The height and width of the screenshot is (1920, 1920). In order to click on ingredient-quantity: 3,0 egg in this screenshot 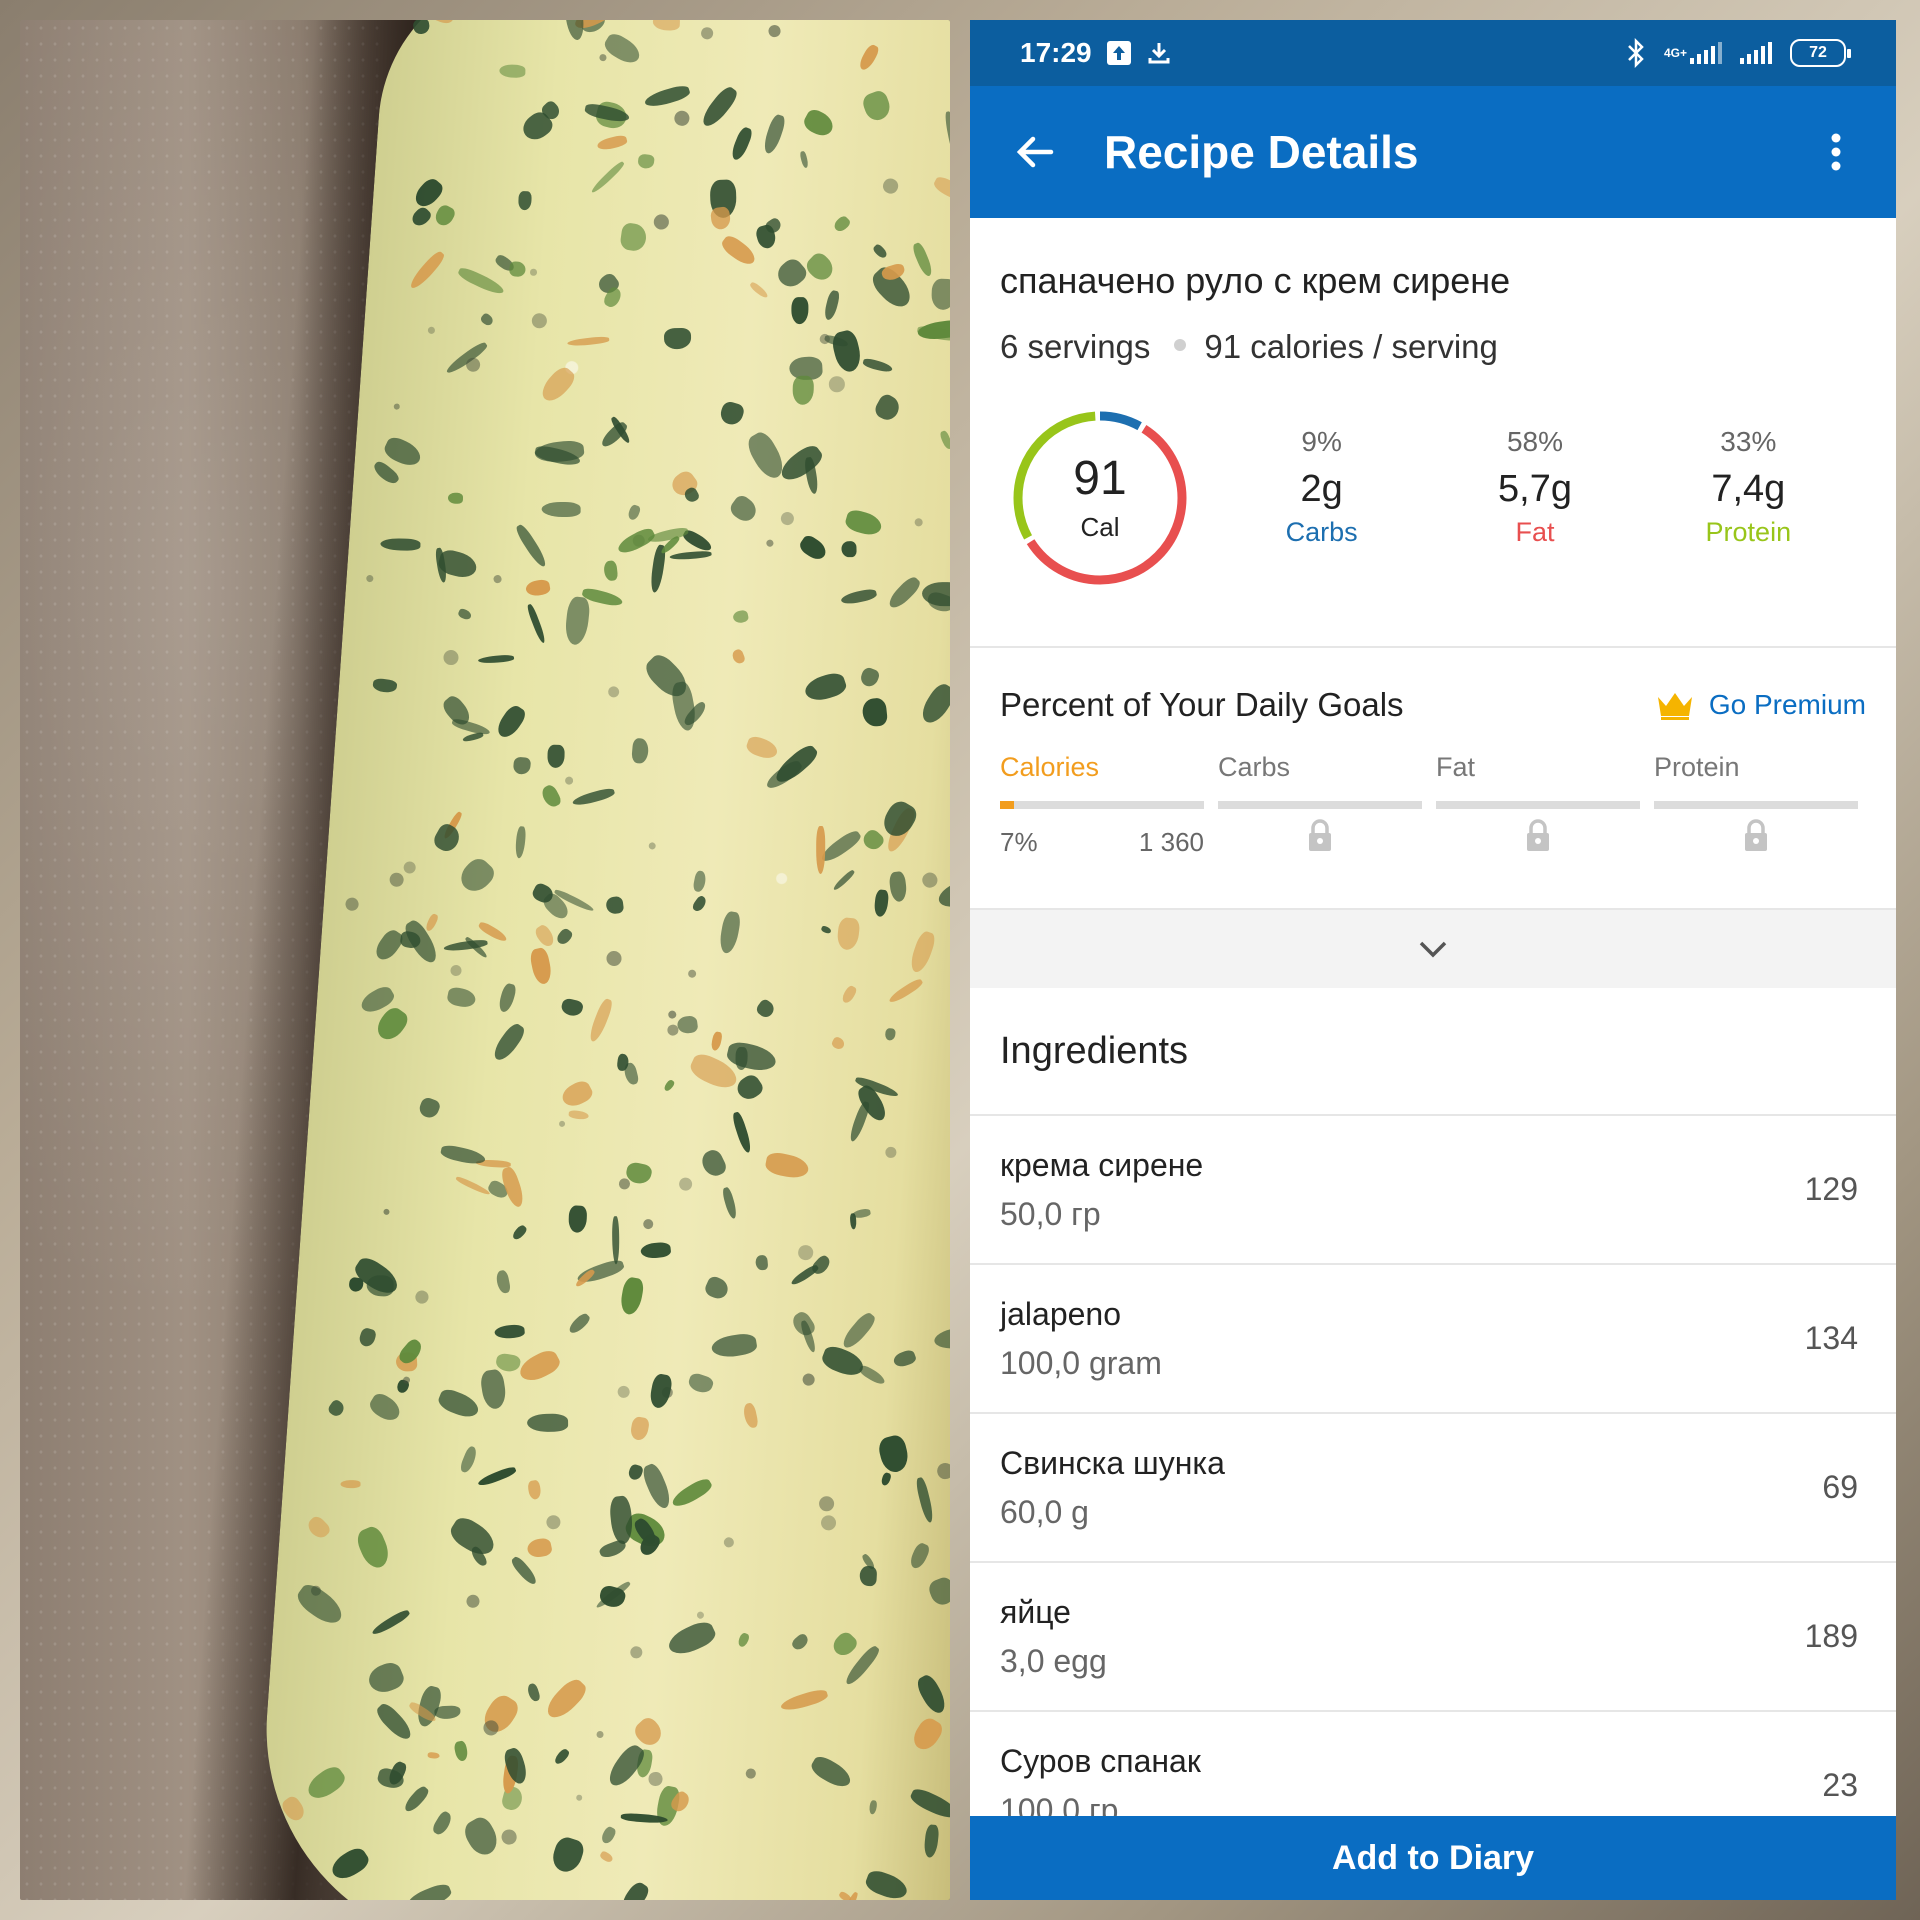, I will do `click(1053, 1660)`.